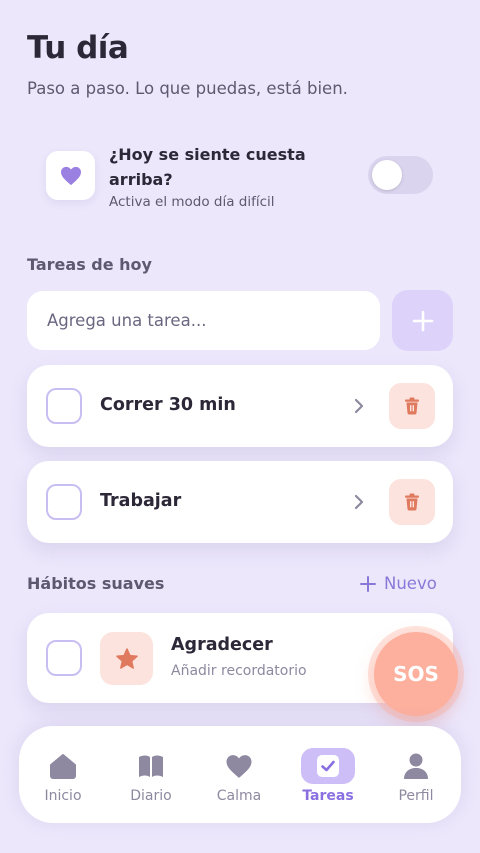 The width and height of the screenshot is (480, 853). Describe the element at coordinates (63, 796) in the screenshot. I see `nav-label: Inicio` at that location.